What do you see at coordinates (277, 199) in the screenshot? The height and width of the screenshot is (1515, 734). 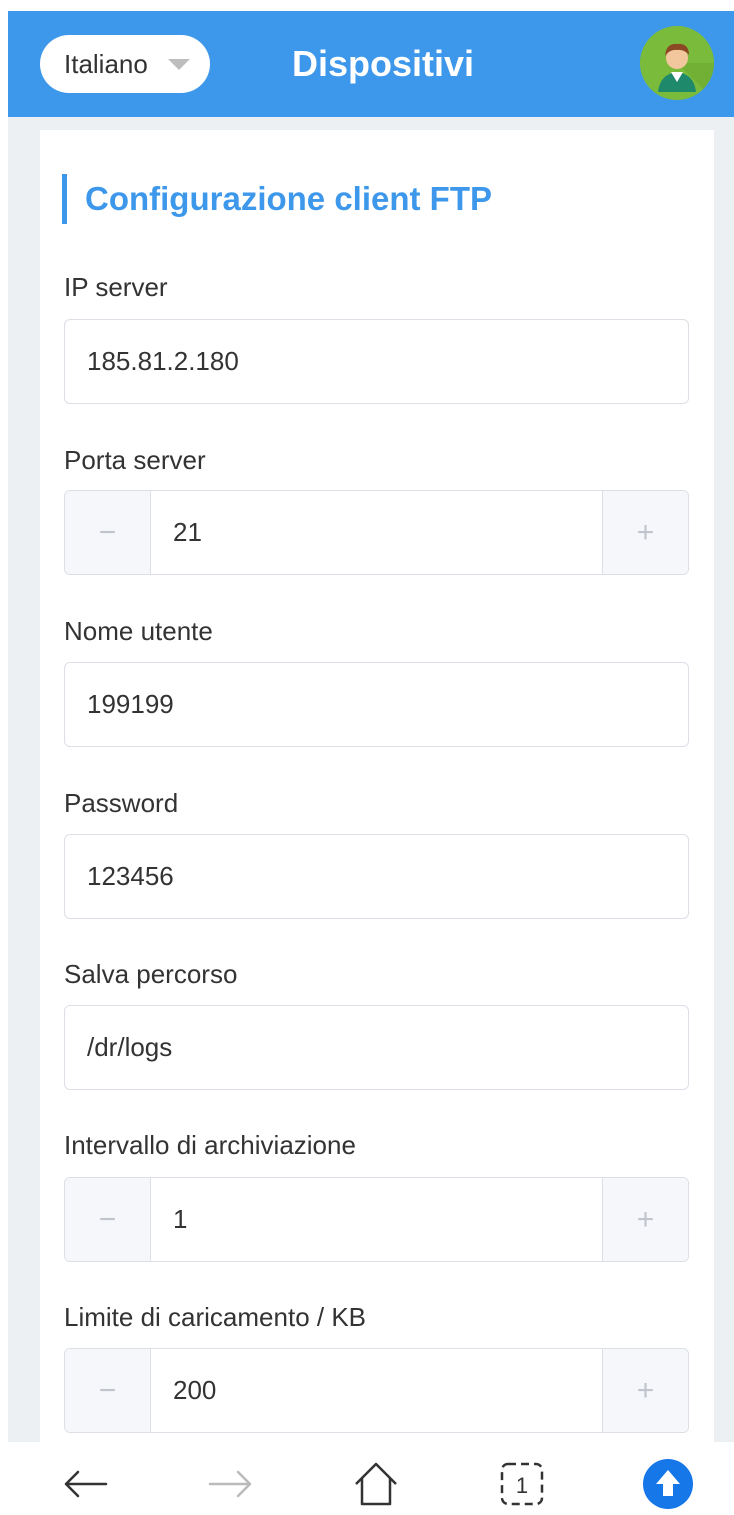 I see `section-title: Configurazione client FTP` at bounding box center [277, 199].